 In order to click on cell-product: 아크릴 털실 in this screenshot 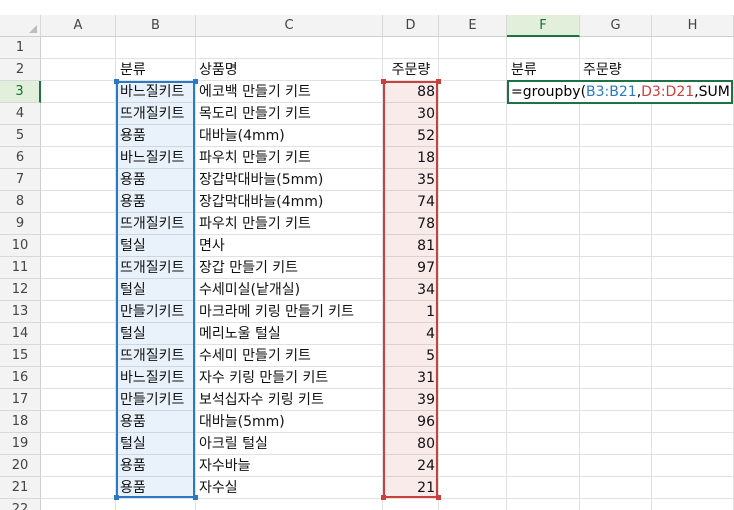, I will do `click(232, 444)`.